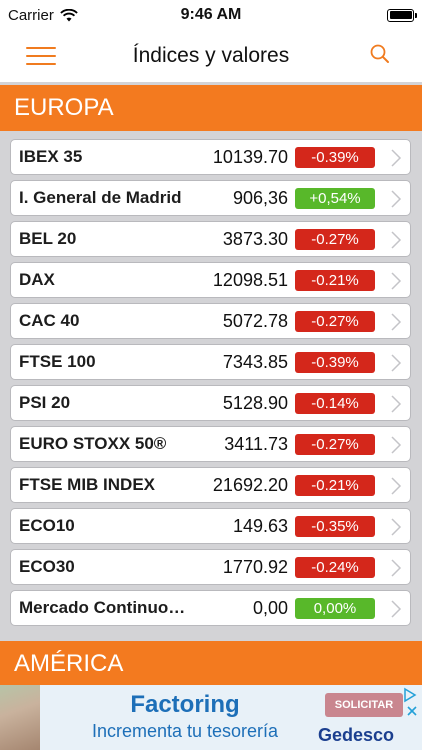 The height and width of the screenshot is (750, 422). What do you see at coordinates (364, 705) in the screenshot?
I see `ad-cta-button: SOLICITAR` at bounding box center [364, 705].